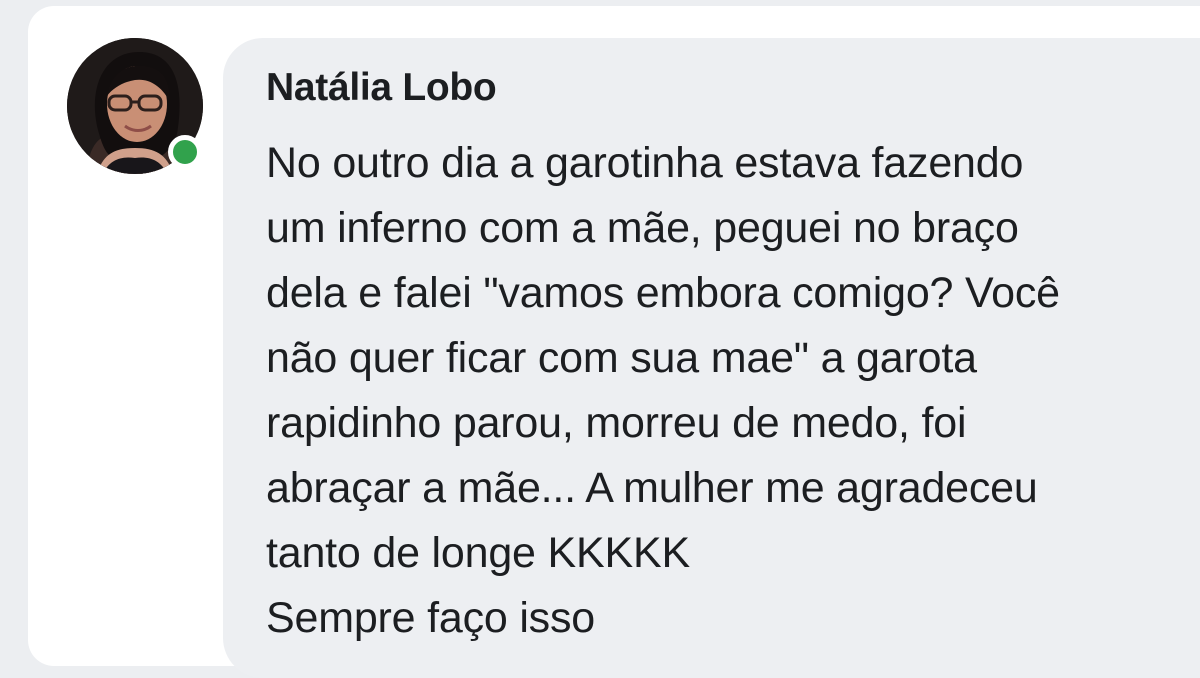 The height and width of the screenshot is (678, 1200). Describe the element at coordinates (431, 618) in the screenshot. I see `comment-text-line: Sempre faço isso` at that location.